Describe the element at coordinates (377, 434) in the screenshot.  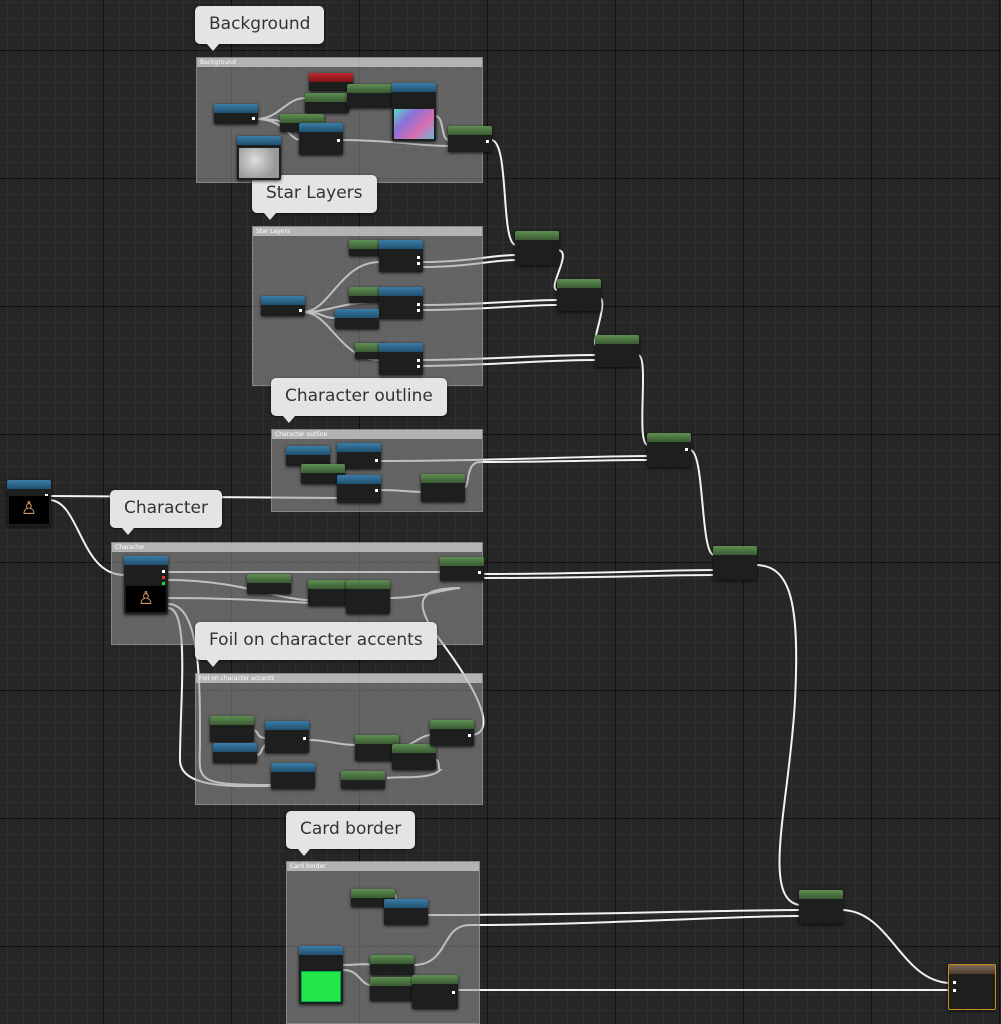
I see `comment-header: Character outline` at that location.